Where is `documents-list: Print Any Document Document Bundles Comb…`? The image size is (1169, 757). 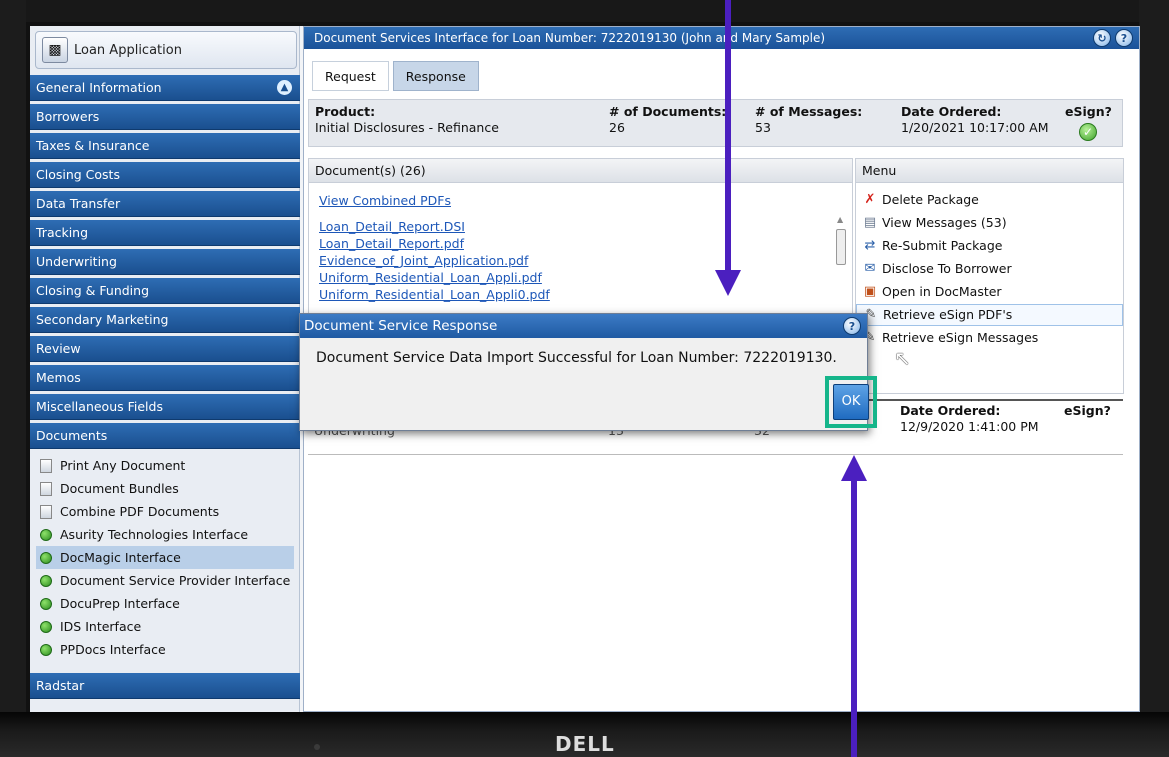
documents-list: Print Any Document Document Bundles Comb… is located at coordinates (165, 557).